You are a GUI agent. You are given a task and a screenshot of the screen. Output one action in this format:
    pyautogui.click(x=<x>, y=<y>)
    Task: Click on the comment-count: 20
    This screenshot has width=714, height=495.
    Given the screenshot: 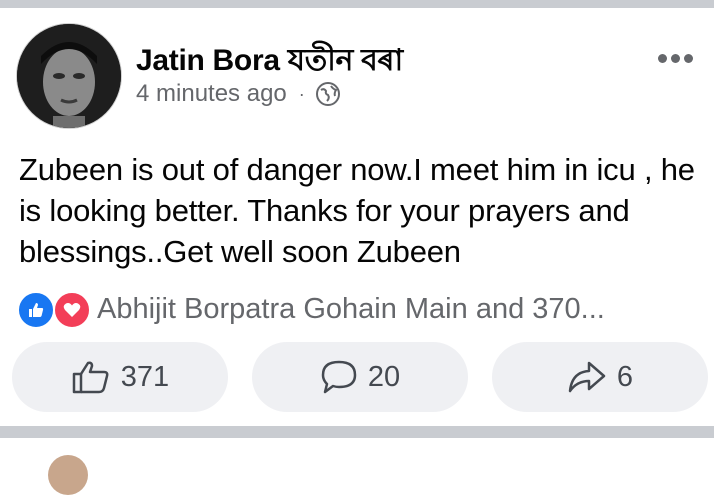 What is the action you would take?
    pyautogui.click(x=384, y=376)
    